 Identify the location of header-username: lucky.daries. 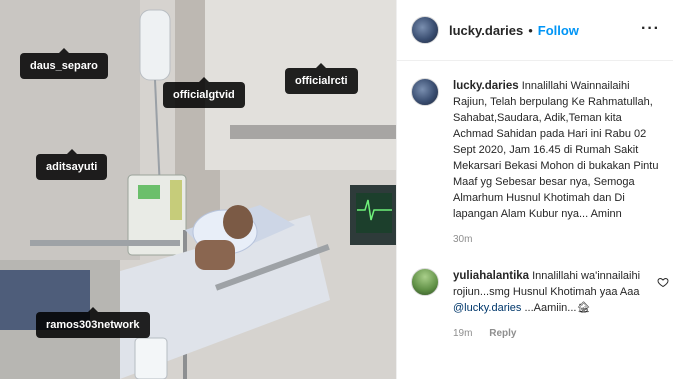
(486, 30).